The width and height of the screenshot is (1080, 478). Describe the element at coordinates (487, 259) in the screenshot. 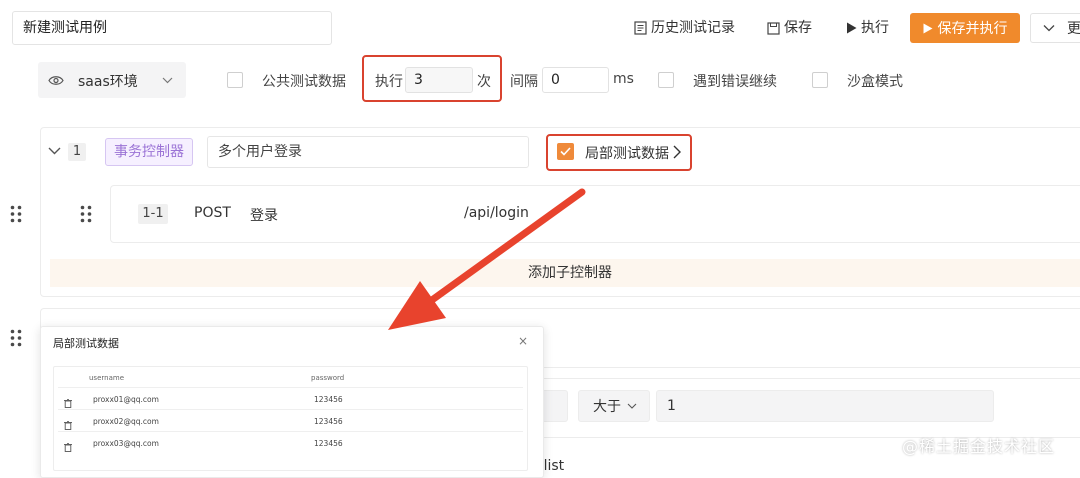

I see `annotation-arrow` at that location.